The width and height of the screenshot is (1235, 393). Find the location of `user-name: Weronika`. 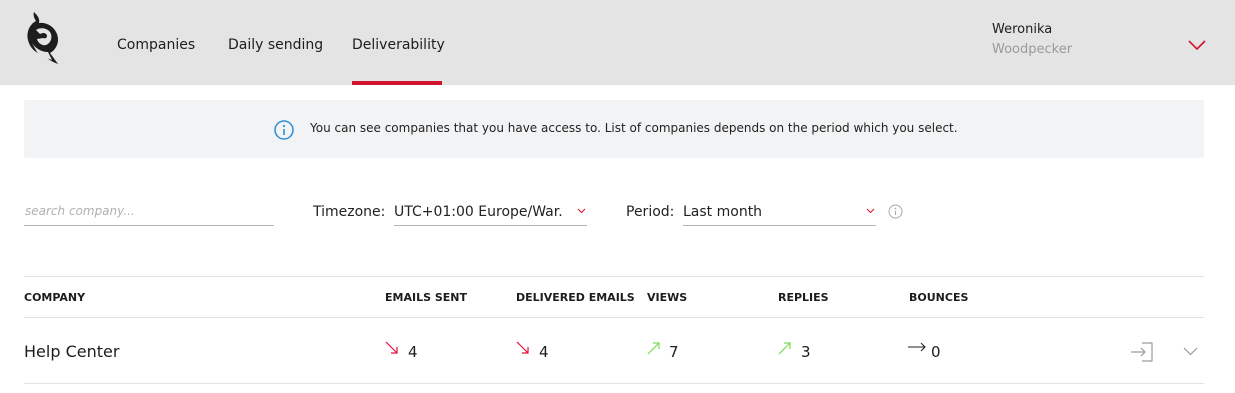

user-name: Weronika is located at coordinates (1022, 29).